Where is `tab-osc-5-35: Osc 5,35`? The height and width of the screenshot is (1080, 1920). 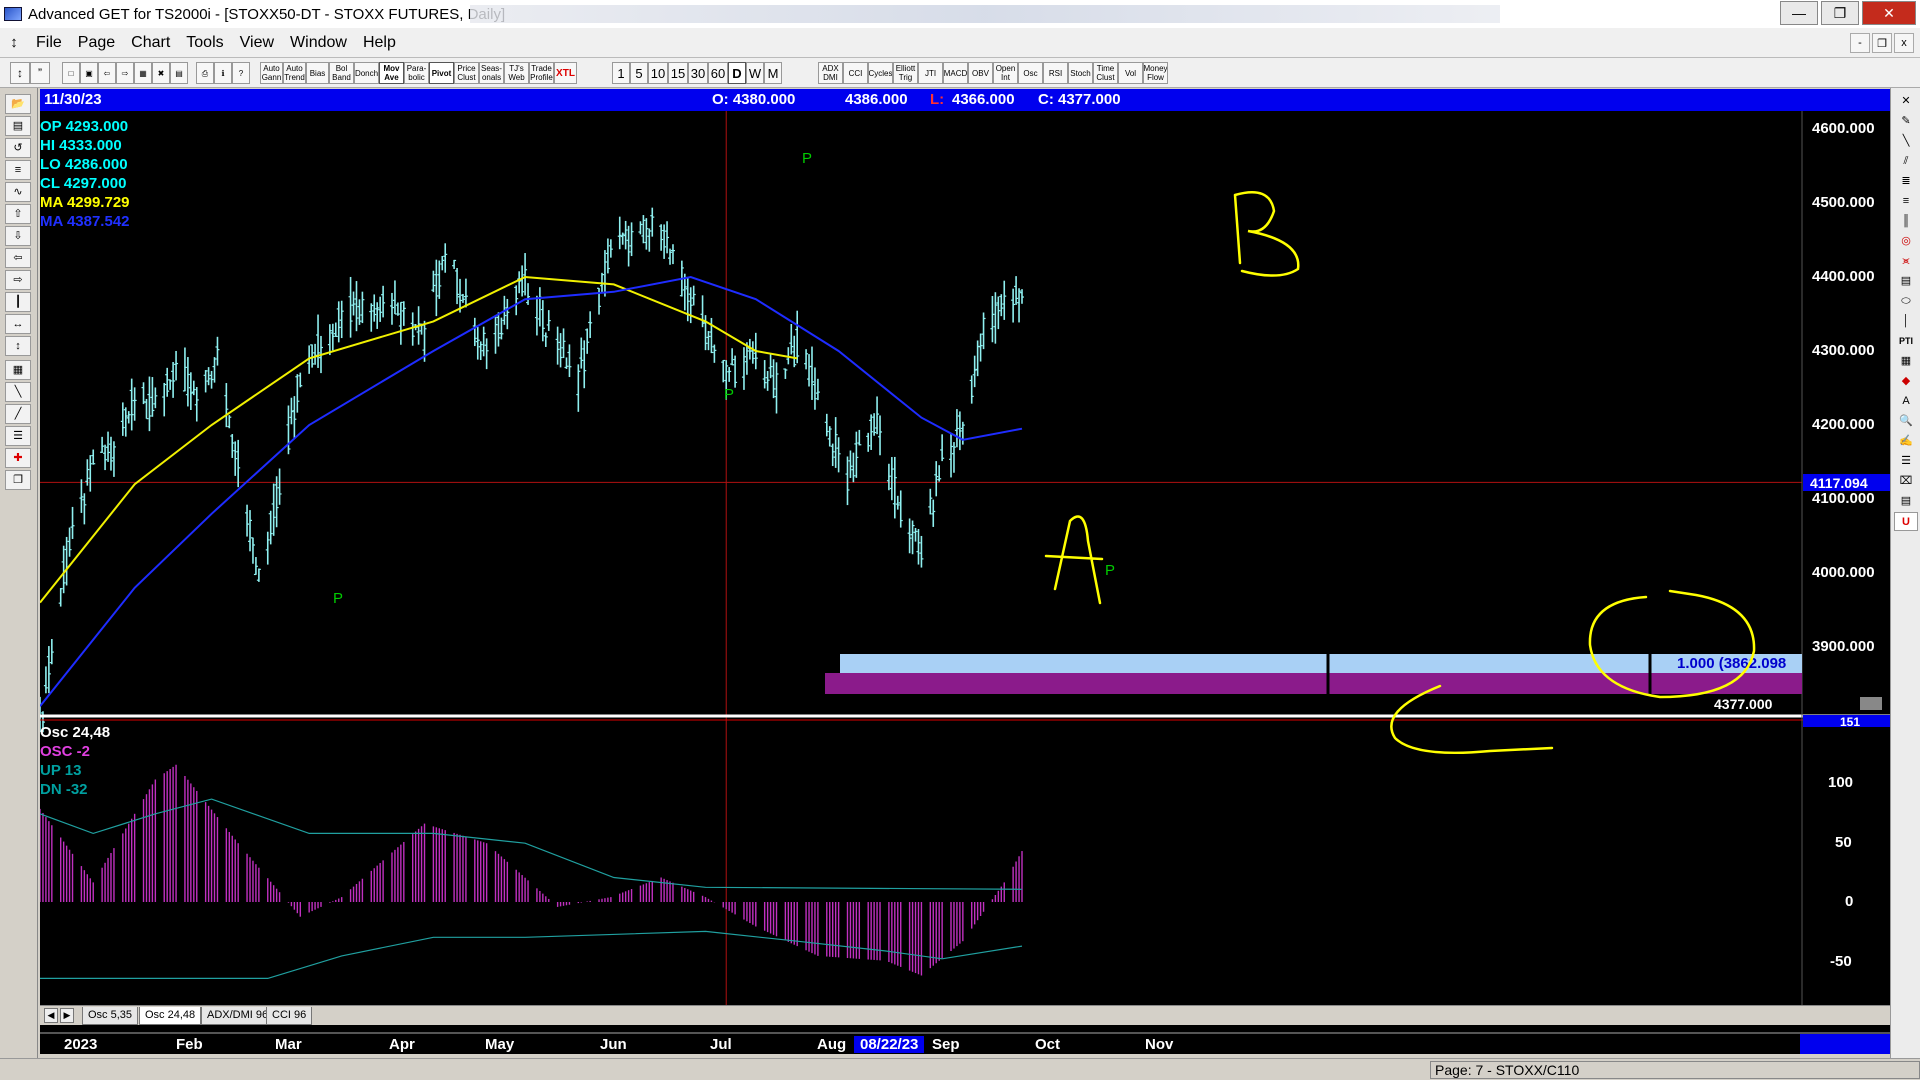
tab-osc-5-35: Osc 5,35 is located at coordinates (110, 1016).